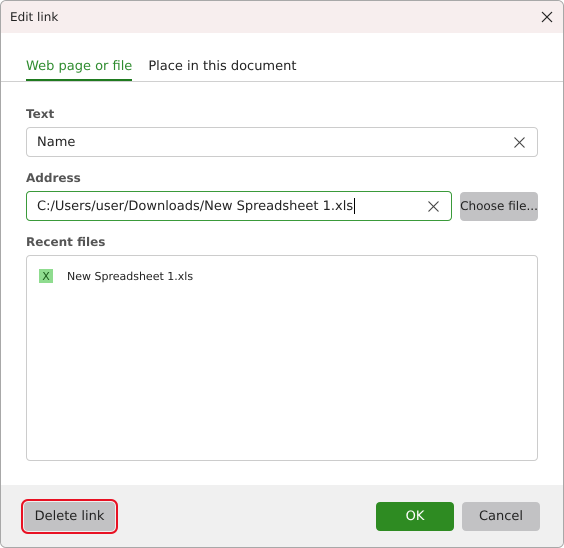 The width and height of the screenshot is (564, 548). I want to click on cancel-button: Cancel, so click(501, 516).